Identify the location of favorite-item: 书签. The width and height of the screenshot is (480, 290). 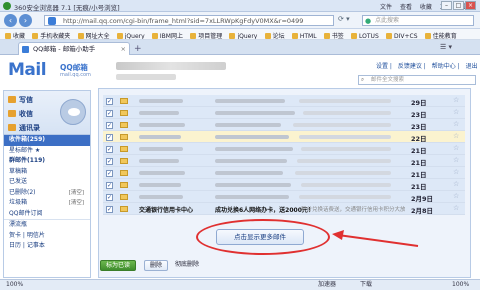
(334, 35).